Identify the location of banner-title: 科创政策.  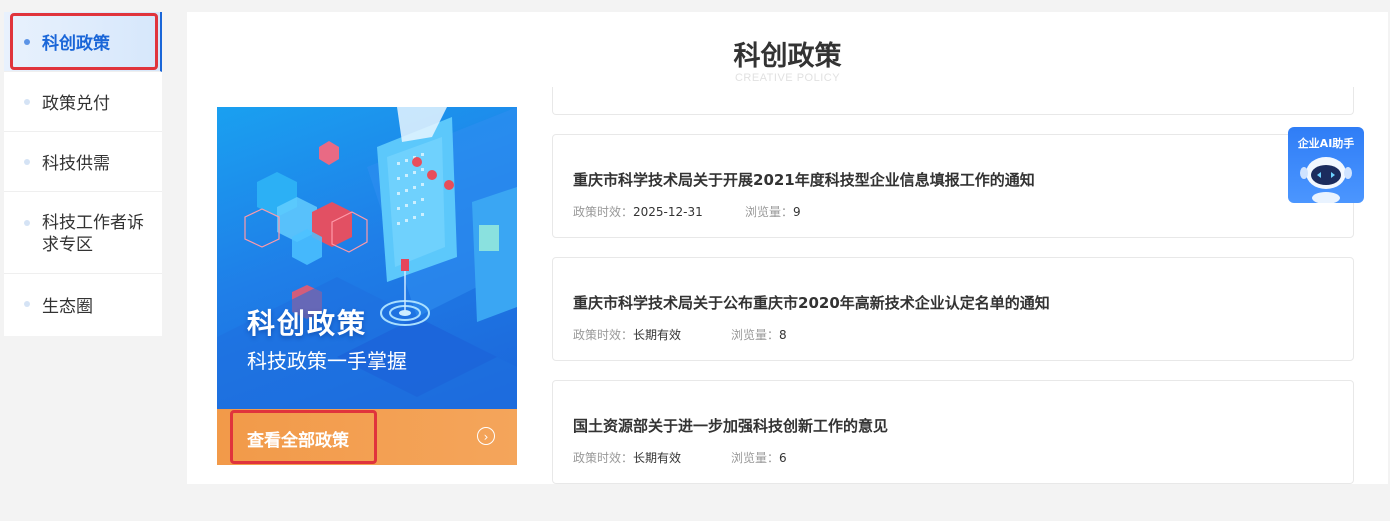
(307, 323).